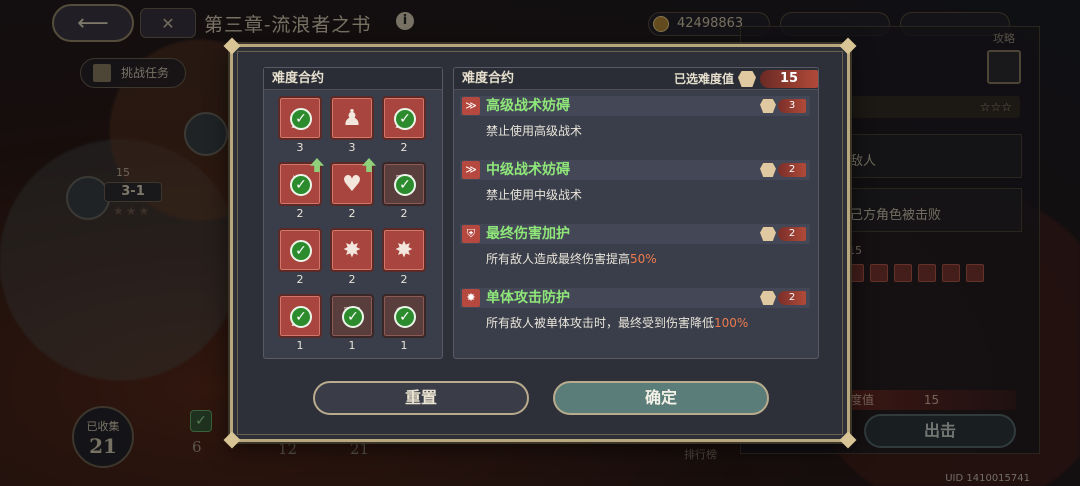 This screenshot has height=486, width=1080. I want to click on contract-tile: ♥, so click(353, 182).